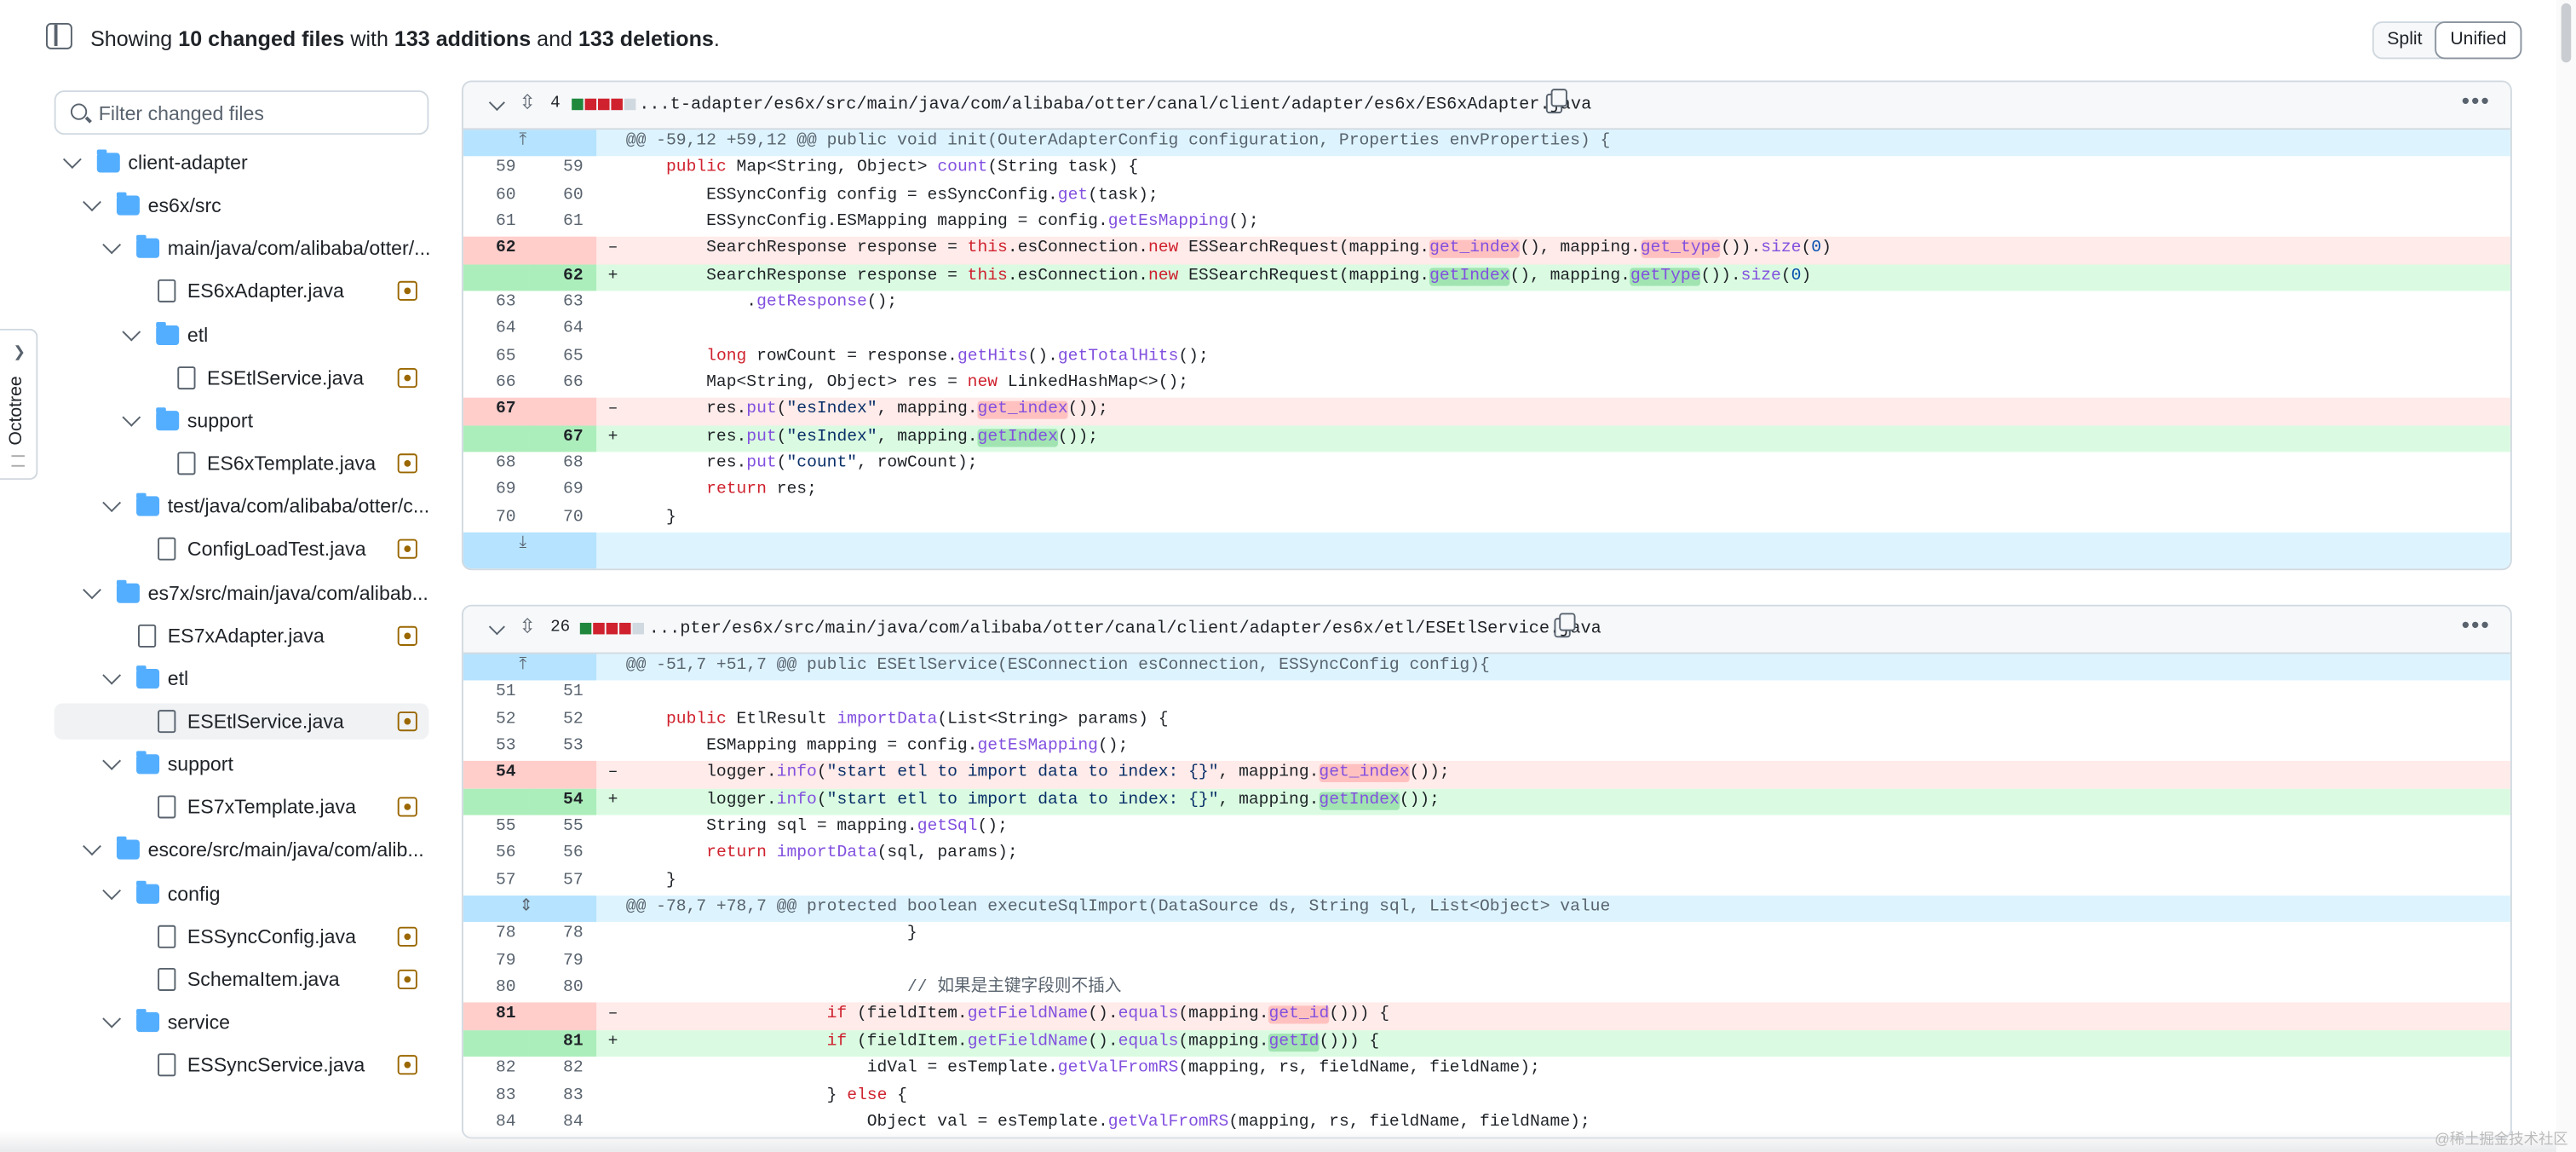 This screenshot has width=2576, height=1152. What do you see at coordinates (562, 937) in the screenshot?
I see `new-line-number: 78` at bounding box center [562, 937].